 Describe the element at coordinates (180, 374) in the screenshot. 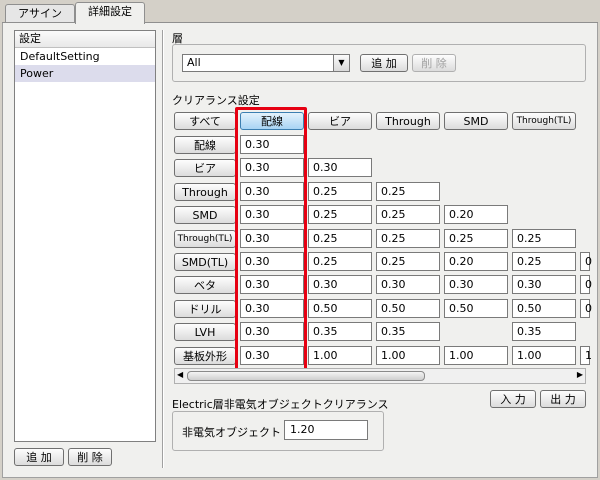

I see `scroll-left-icon: ◀` at that location.